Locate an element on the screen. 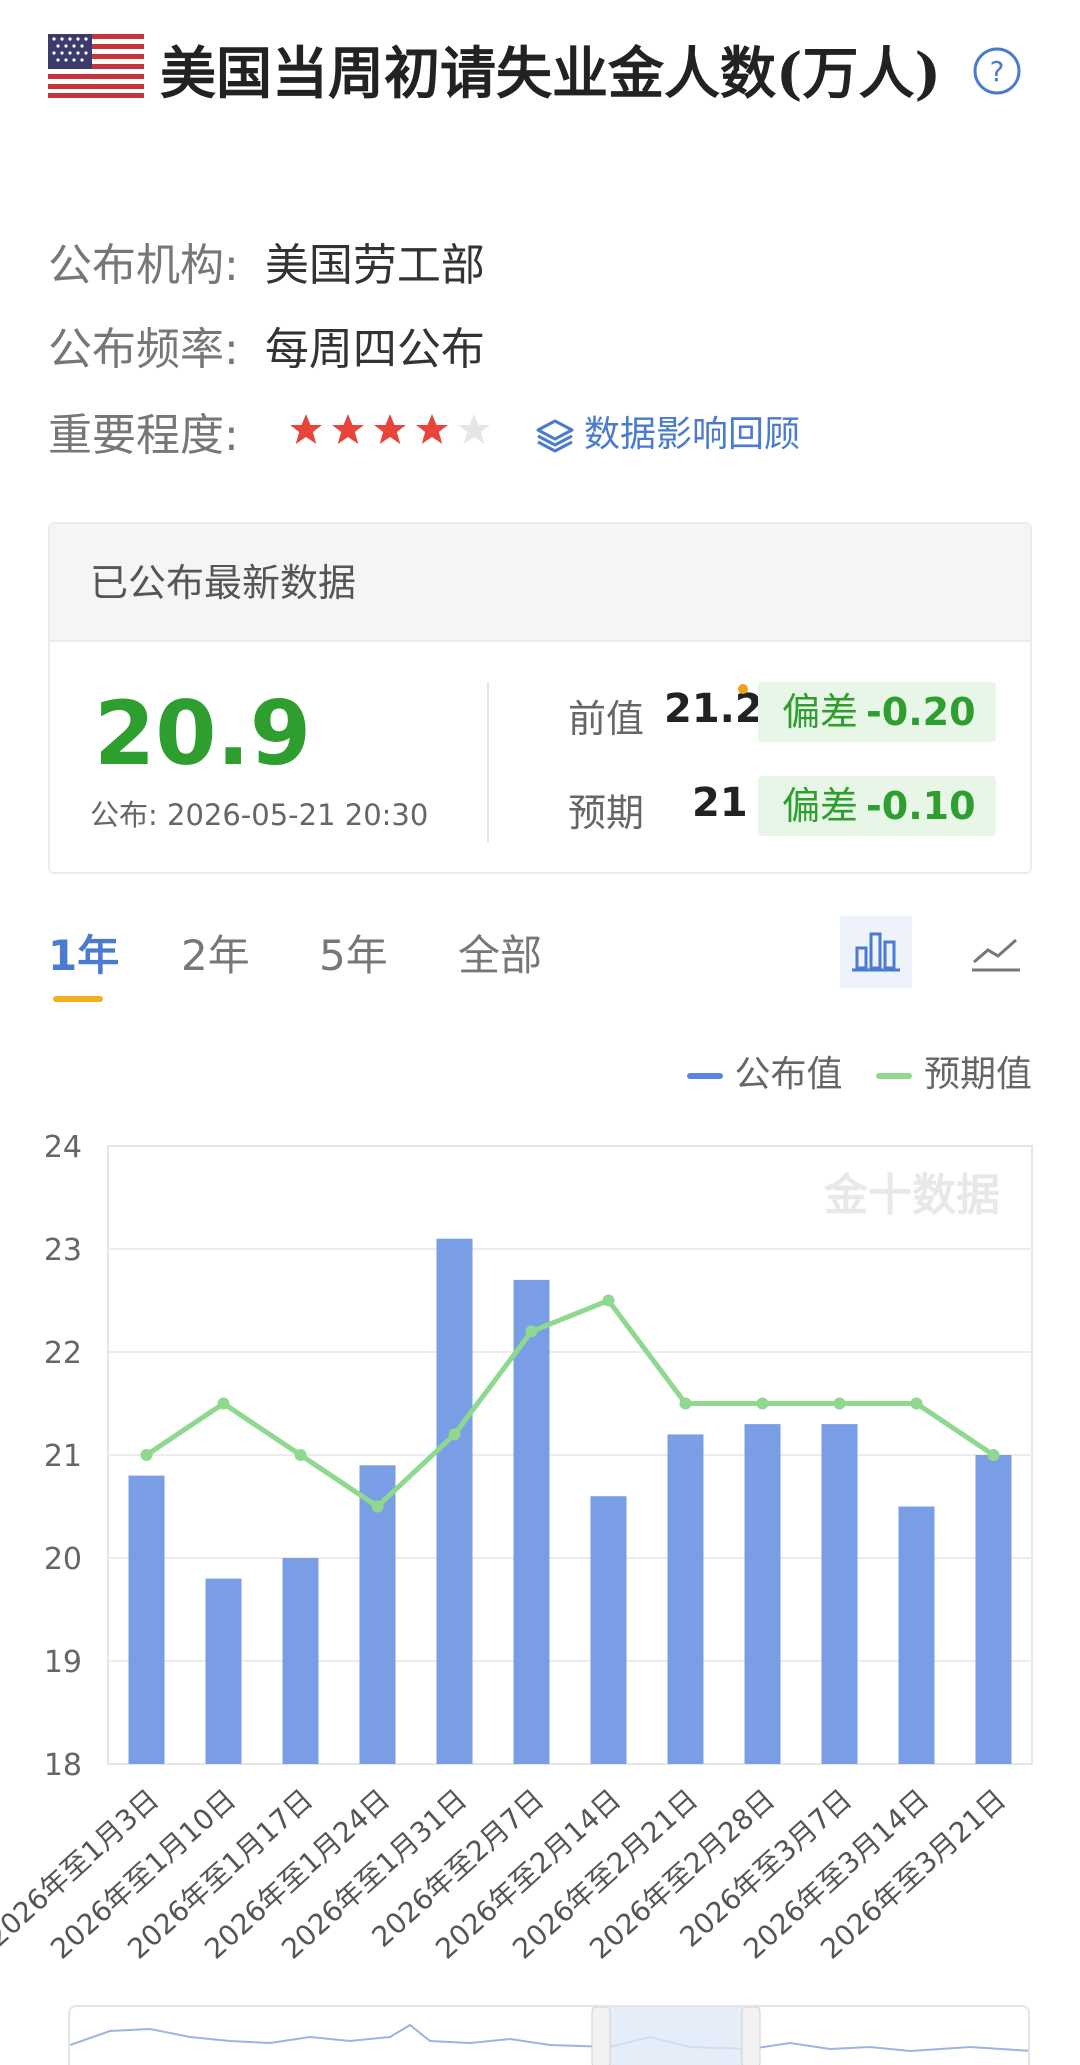 Image resolution: width=1080 pixels, height=2065 pixels. legend-swatch-forecast is located at coordinates (893, 1076).